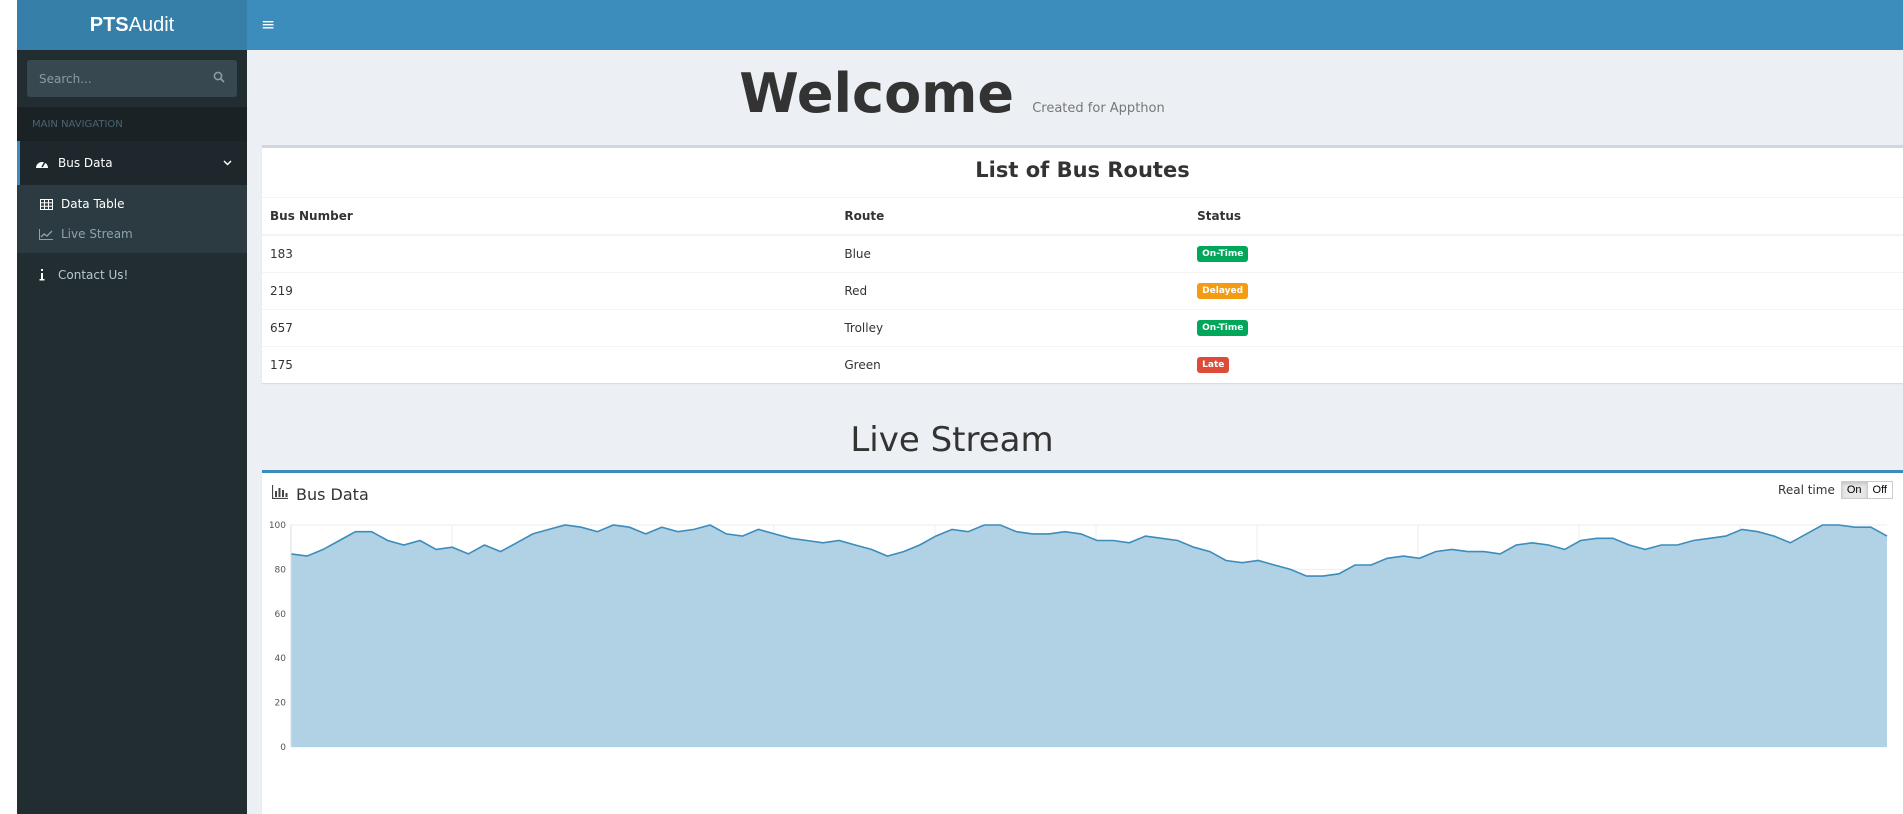 The width and height of the screenshot is (1903, 814). What do you see at coordinates (46, 234) in the screenshot?
I see `line-chart-icon` at bounding box center [46, 234].